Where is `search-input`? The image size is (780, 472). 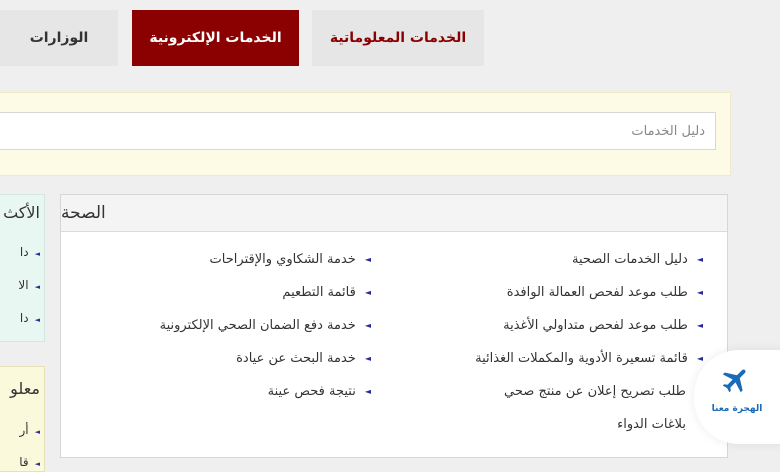
search-input is located at coordinates (358, 131).